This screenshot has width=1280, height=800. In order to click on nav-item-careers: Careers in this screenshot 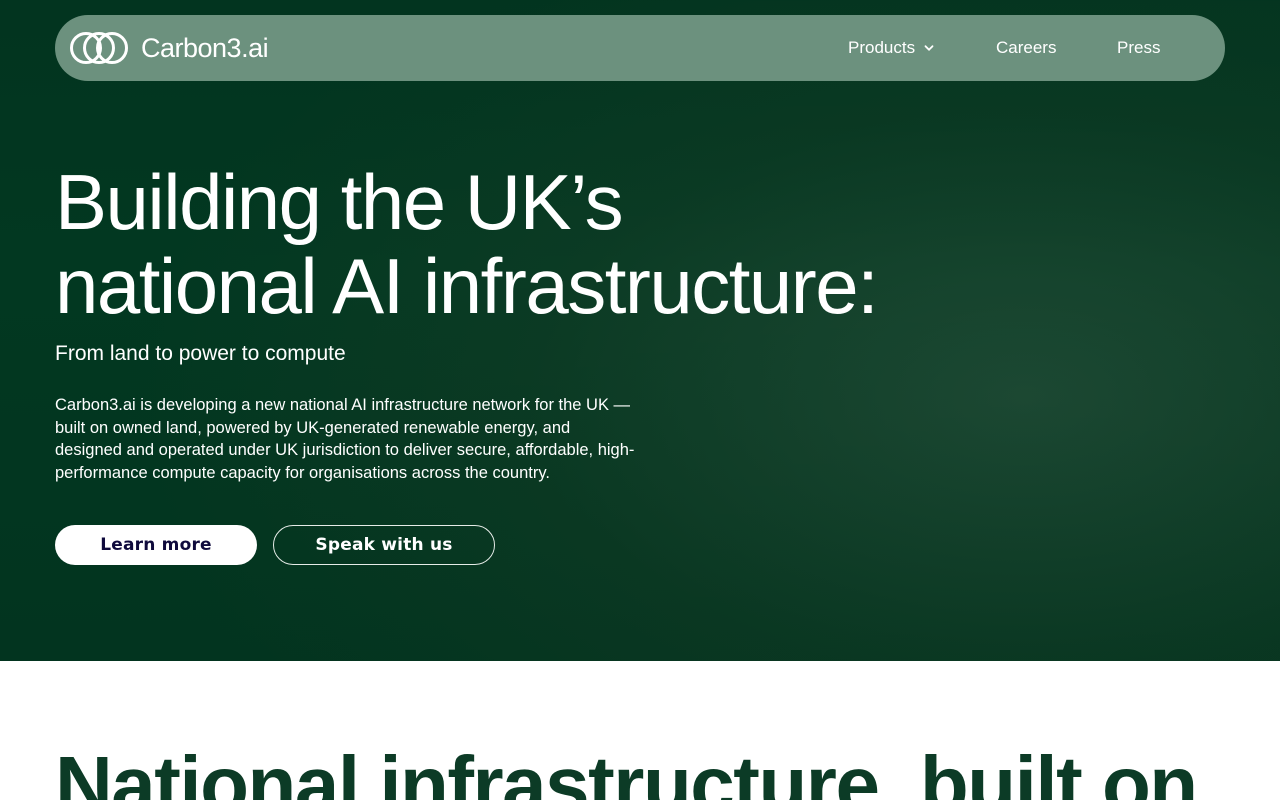, I will do `click(1026, 48)`.